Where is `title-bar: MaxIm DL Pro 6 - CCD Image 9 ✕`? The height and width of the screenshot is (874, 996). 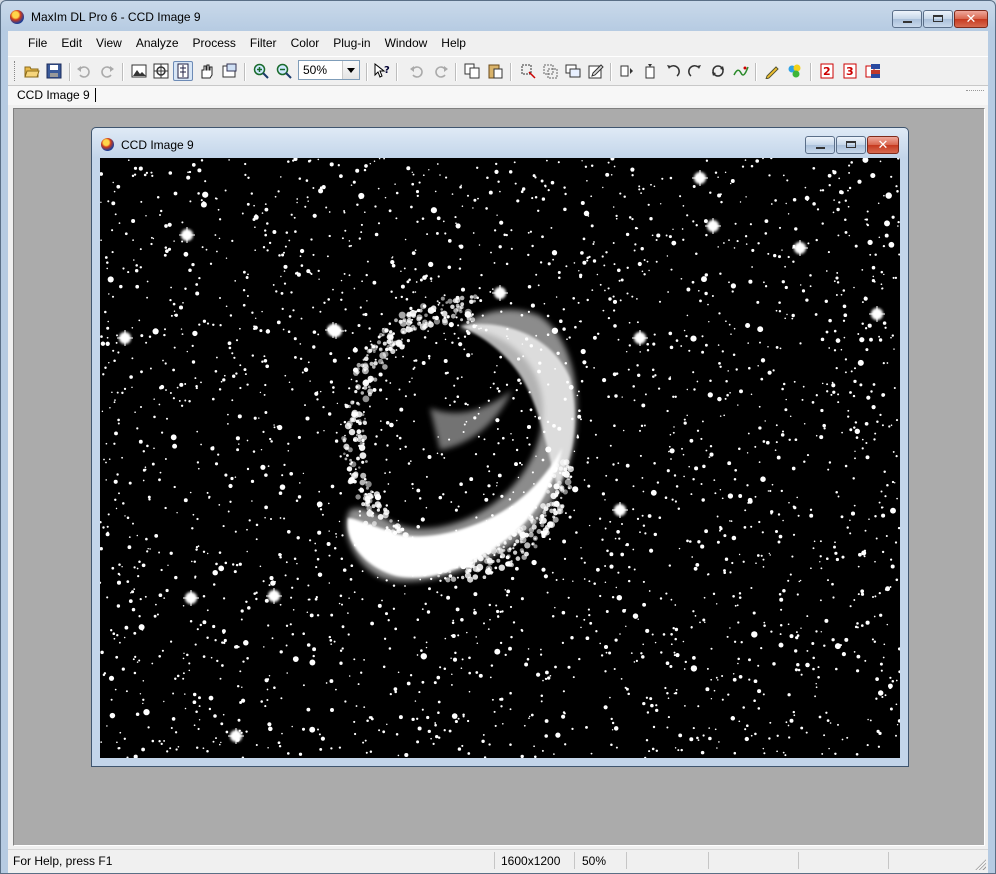
title-bar: MaxIm DL Pro 6 - CCD Image 9 ✕ is located at coordinates (498, 16).